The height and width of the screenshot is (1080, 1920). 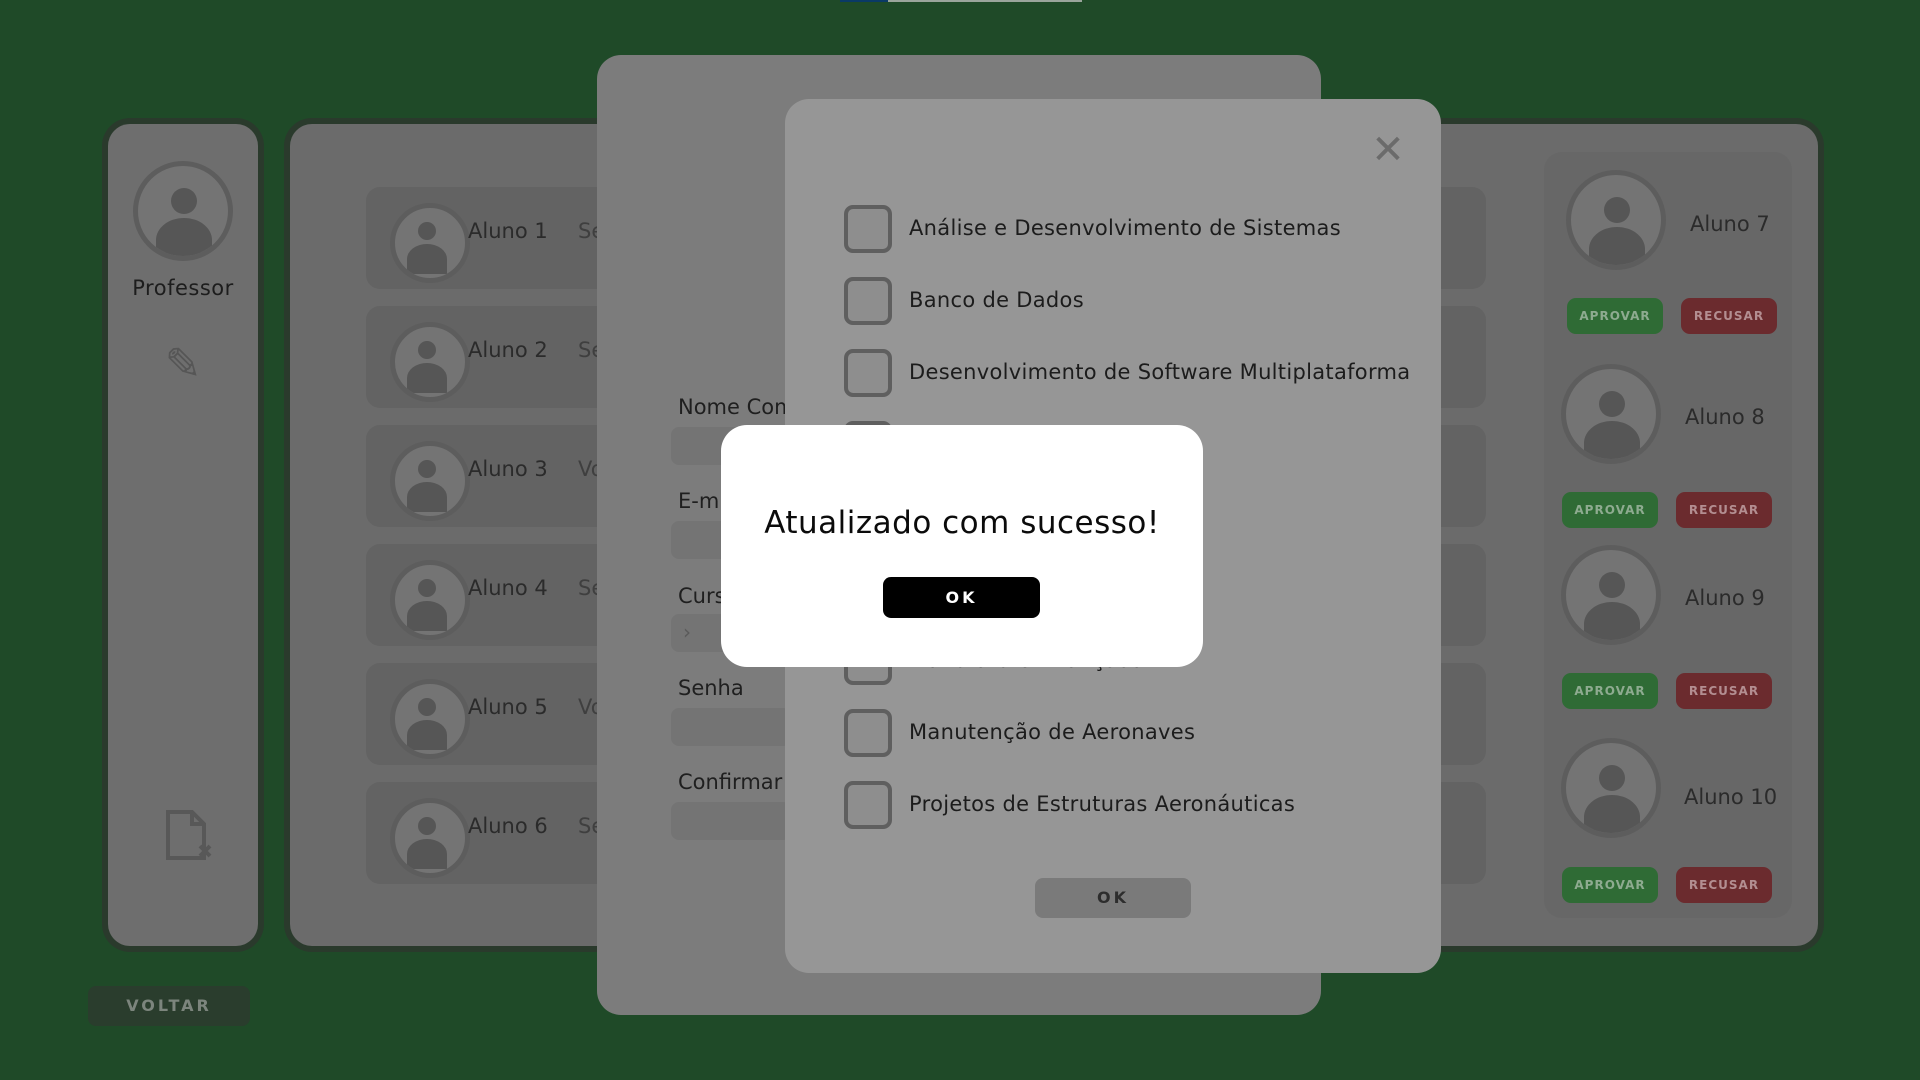 I want to click on student-name: Aluno 3, so click(x=508, y=469).